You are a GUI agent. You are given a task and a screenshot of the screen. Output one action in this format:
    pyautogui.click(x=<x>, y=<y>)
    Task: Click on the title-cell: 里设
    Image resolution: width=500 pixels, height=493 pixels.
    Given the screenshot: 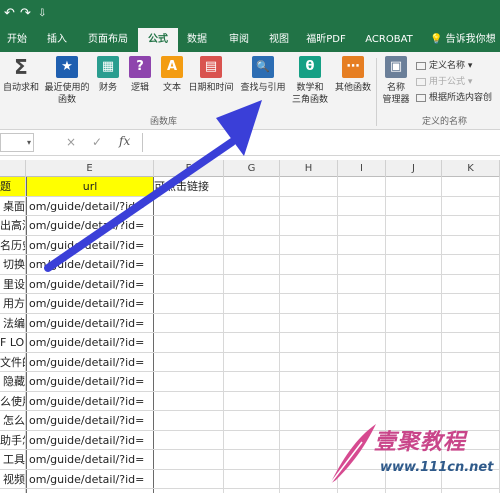 What is the action you would take?
    pyautogui.click(x=13, y=283)
    